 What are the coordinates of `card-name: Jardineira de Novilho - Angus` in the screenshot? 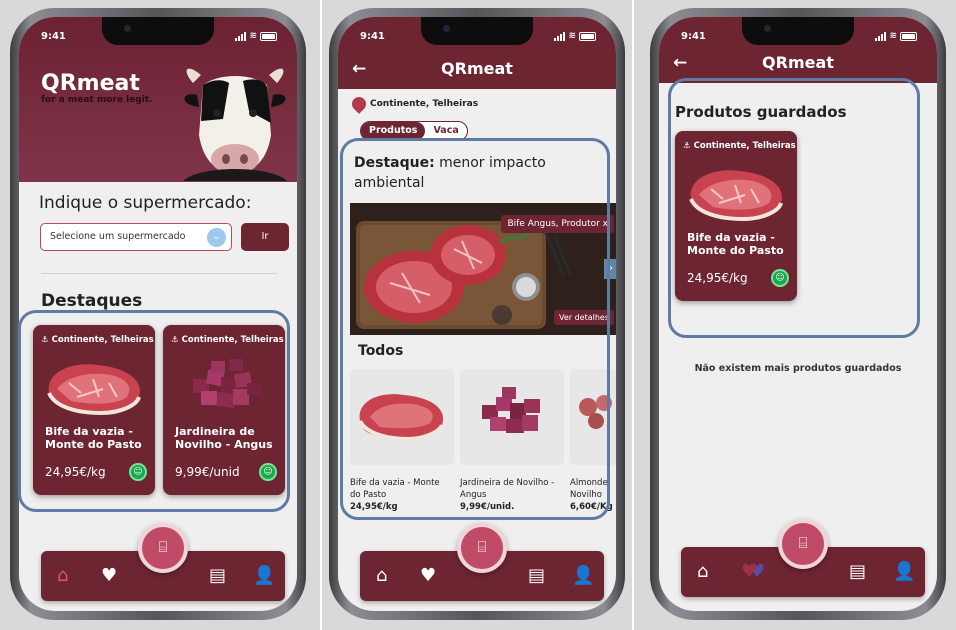 It's located at (224, 438).